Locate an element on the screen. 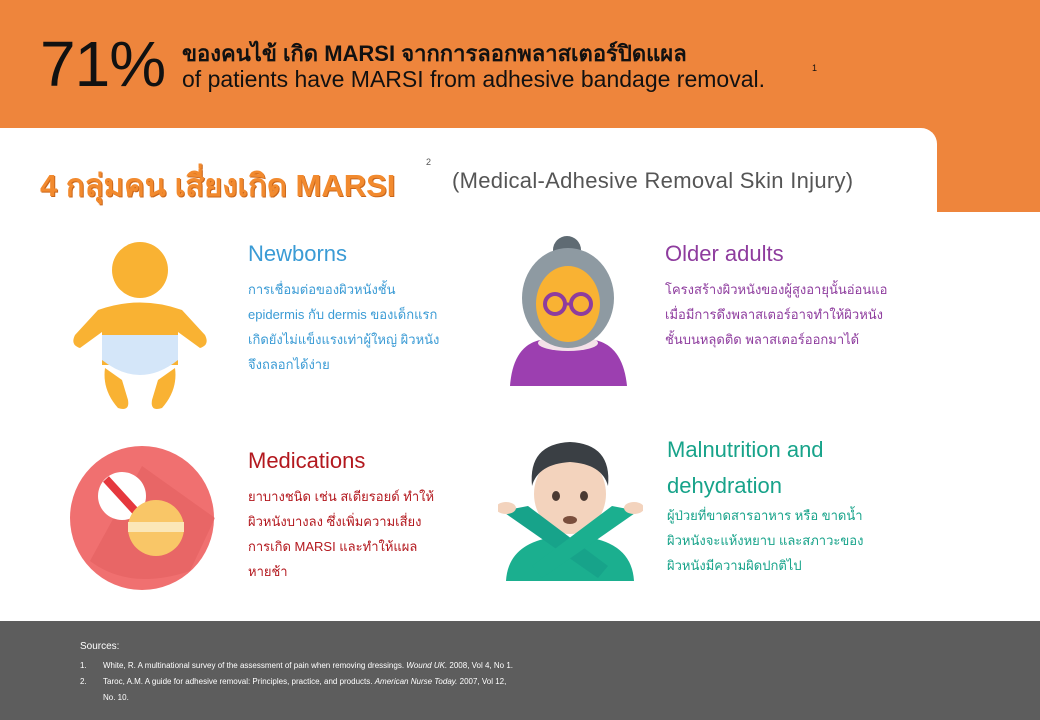  desc-line: การเกิด MARSI และทำให้แผล is located at coordinates (333, 546).